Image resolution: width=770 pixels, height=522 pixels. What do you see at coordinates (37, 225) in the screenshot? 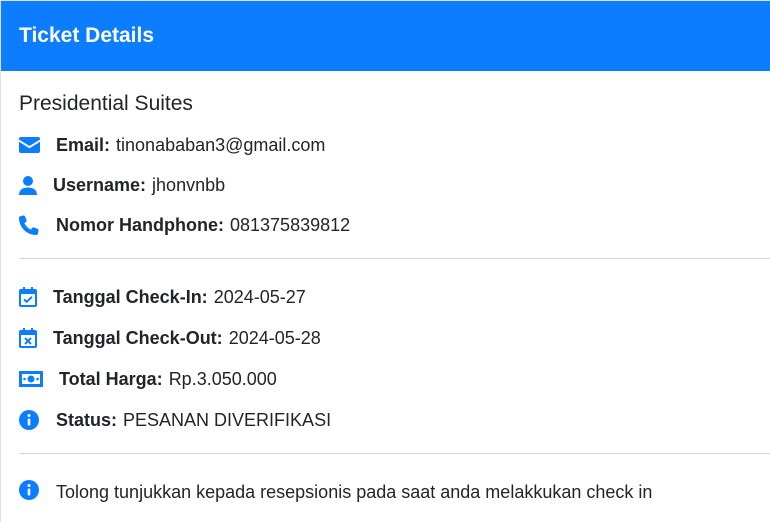
I see `phone-icon` at bounding box center [37, 225].